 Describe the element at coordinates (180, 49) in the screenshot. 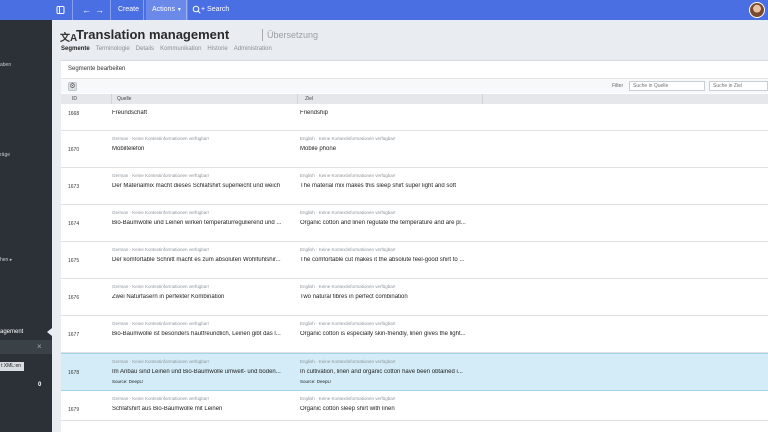

I see `tab-kommunikation: Kommunikation` at that location.